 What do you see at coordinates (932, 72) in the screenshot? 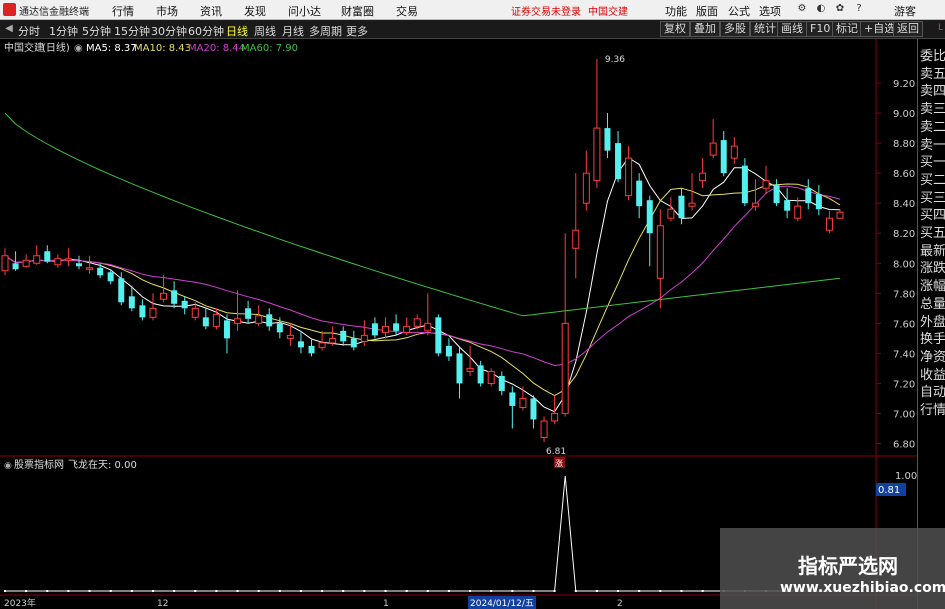
I see `panel-item-1: 卖五` at bounding box center [932, 72].